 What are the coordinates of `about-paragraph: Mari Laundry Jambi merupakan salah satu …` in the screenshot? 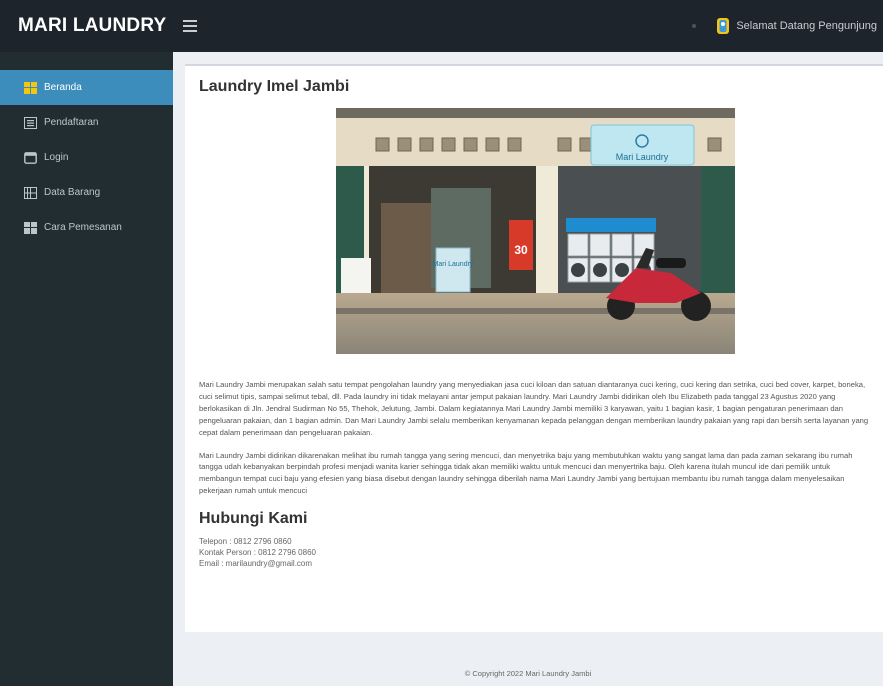 It's located at (534, 408).